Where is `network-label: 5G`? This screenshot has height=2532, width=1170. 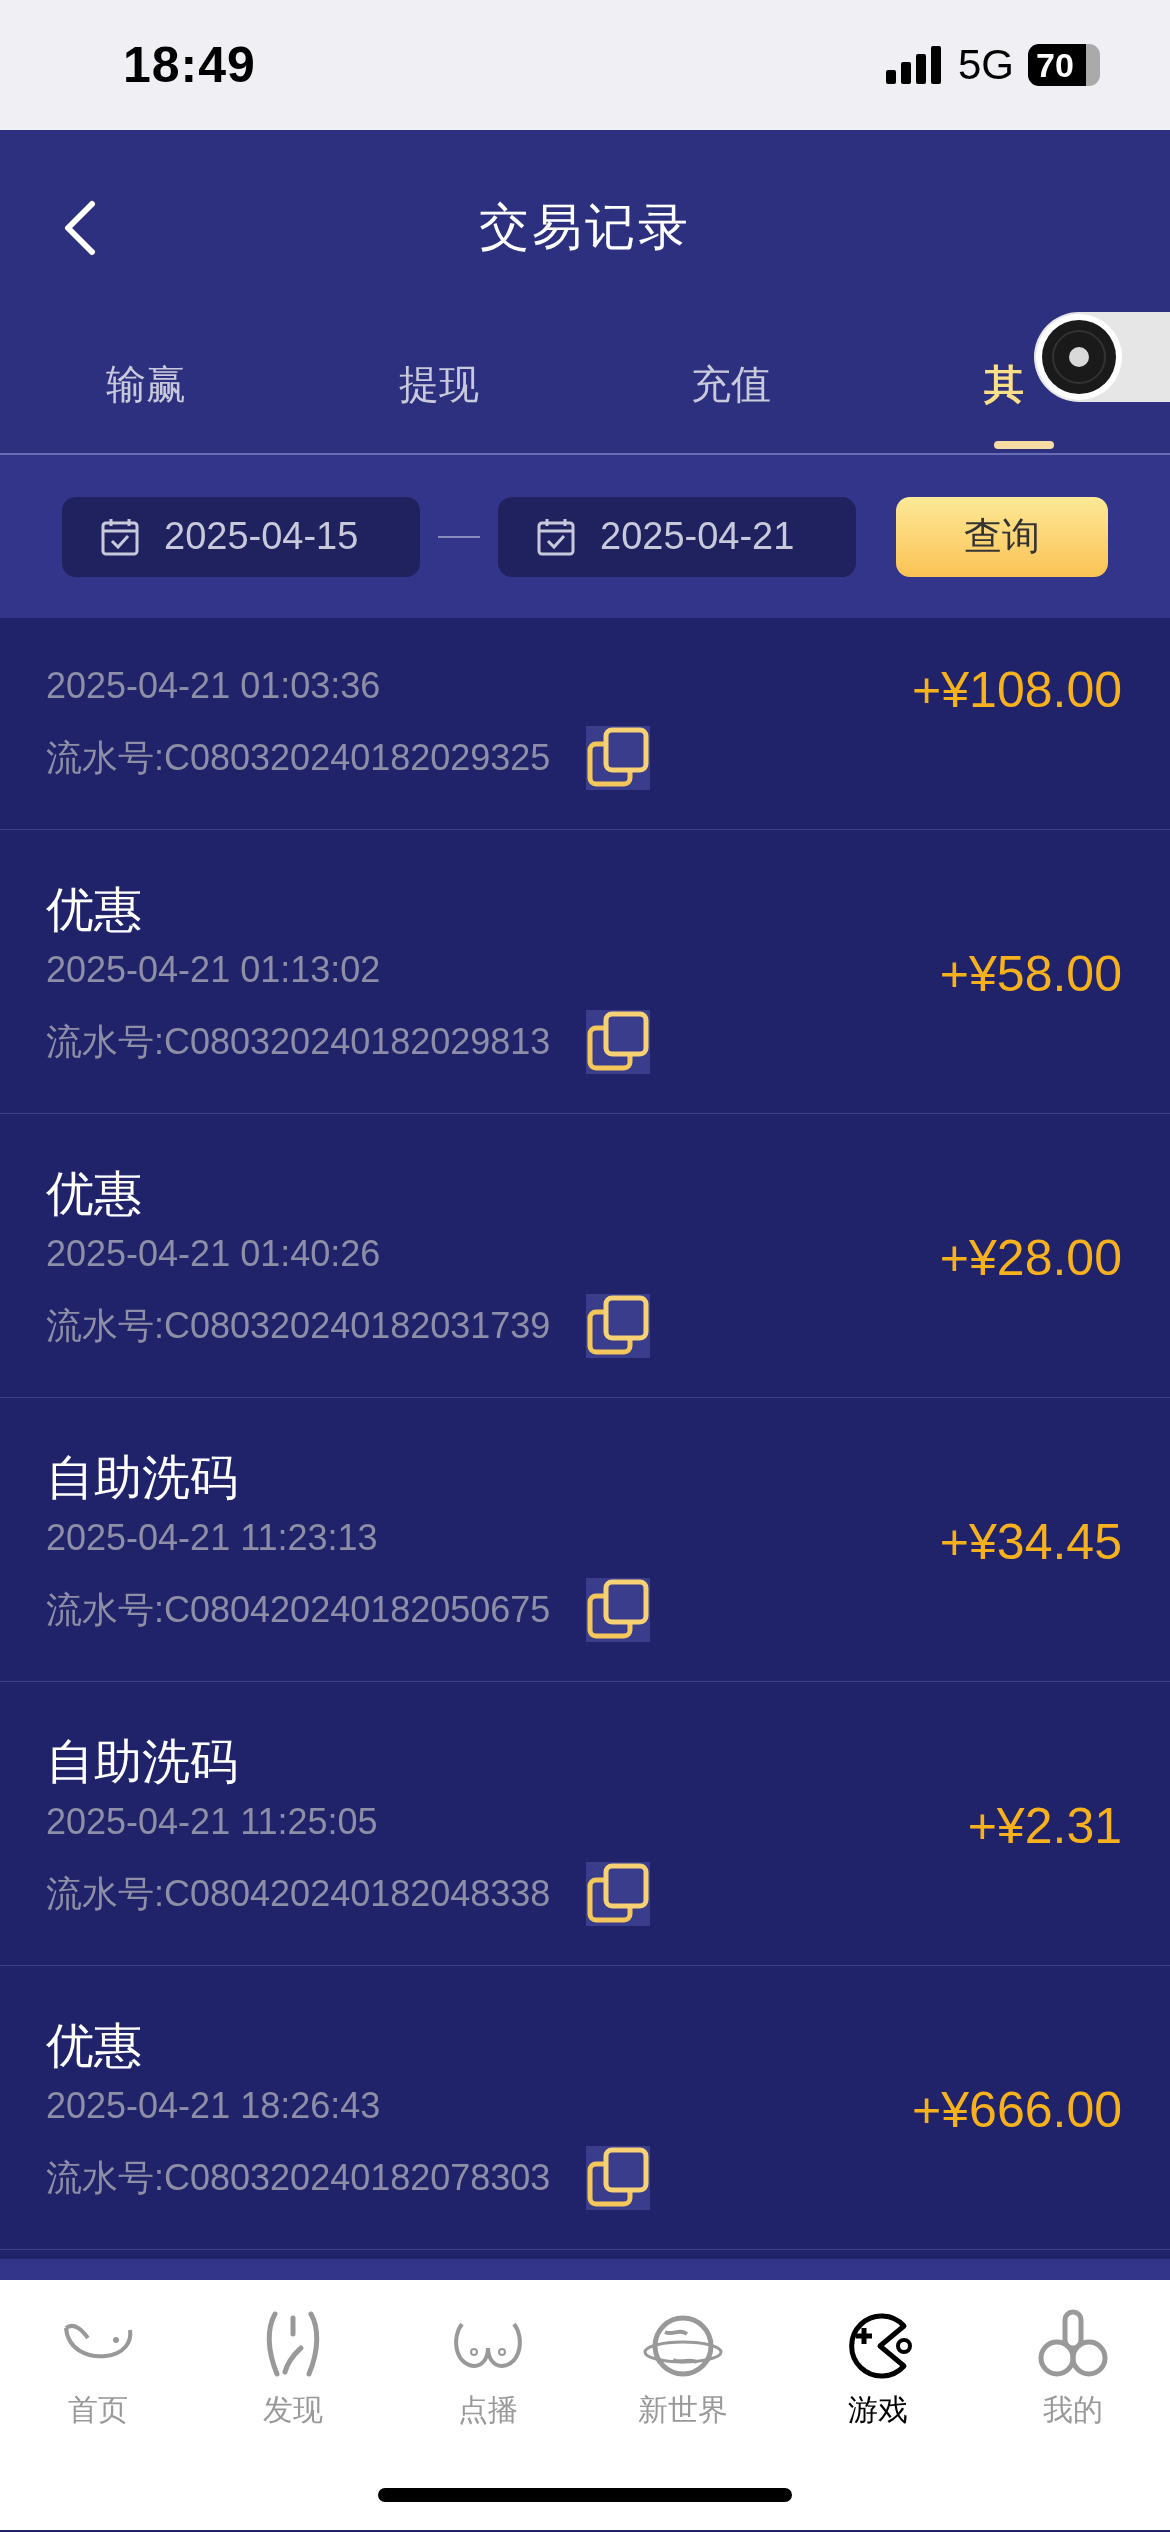
network-label: 5G is located at coordinates (985, 65).